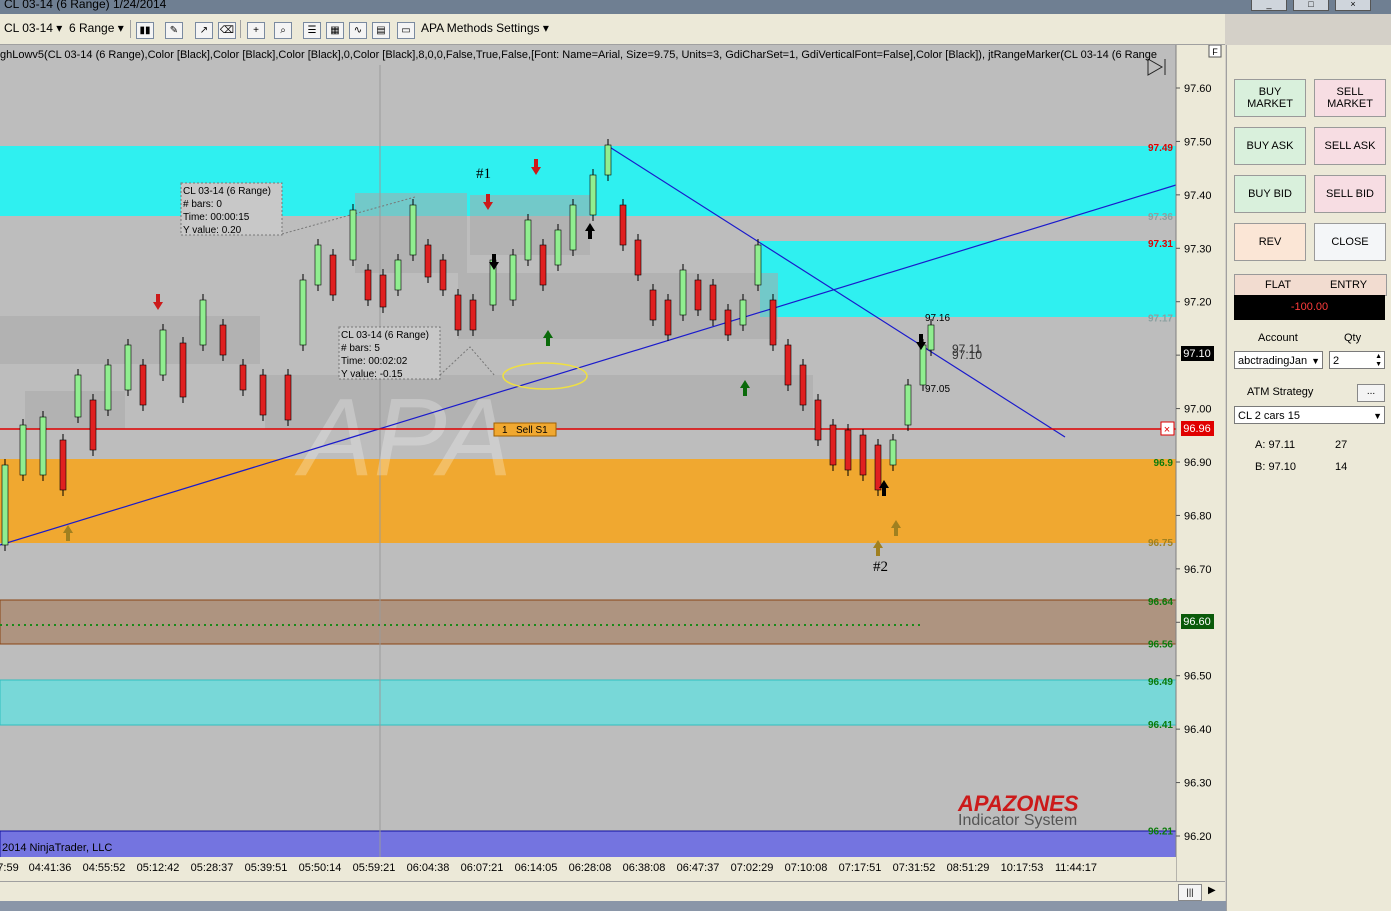 This screenshot has width=1391, height=911. Describe the element at coordinates (33, 28) in the screenshot. I see `instrument-selector: CL 03-14 ▾` at that location.